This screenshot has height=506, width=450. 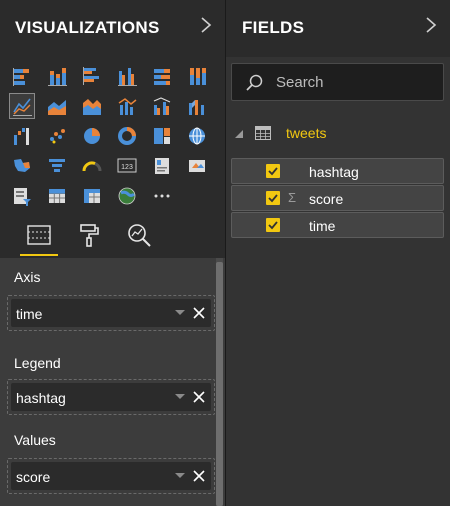 I want to click on table-name: tweets, so click(x=306, y=133).